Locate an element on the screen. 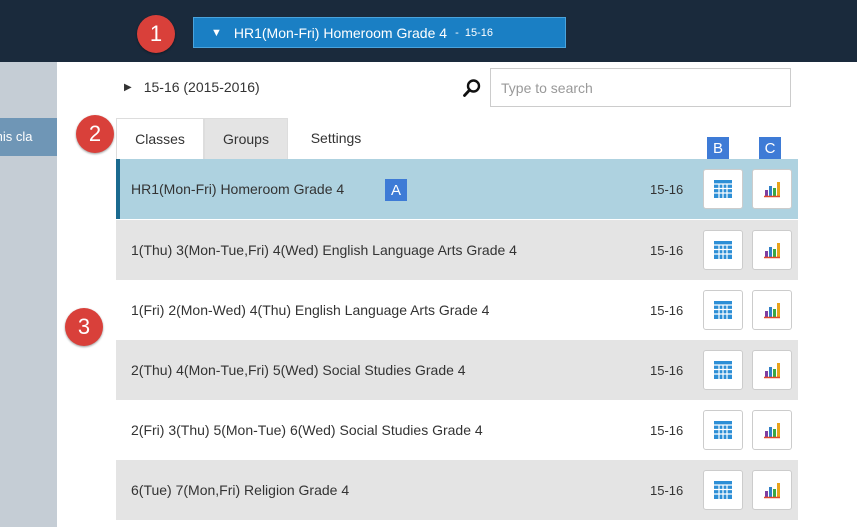 Image resolution: width=857 pixels, height=527 pixels. class-selector-dropdown: ▼ HR1(Mon-Fri) Homeroom Grade 4 - 15-16 is located at coordinates (379, 32).